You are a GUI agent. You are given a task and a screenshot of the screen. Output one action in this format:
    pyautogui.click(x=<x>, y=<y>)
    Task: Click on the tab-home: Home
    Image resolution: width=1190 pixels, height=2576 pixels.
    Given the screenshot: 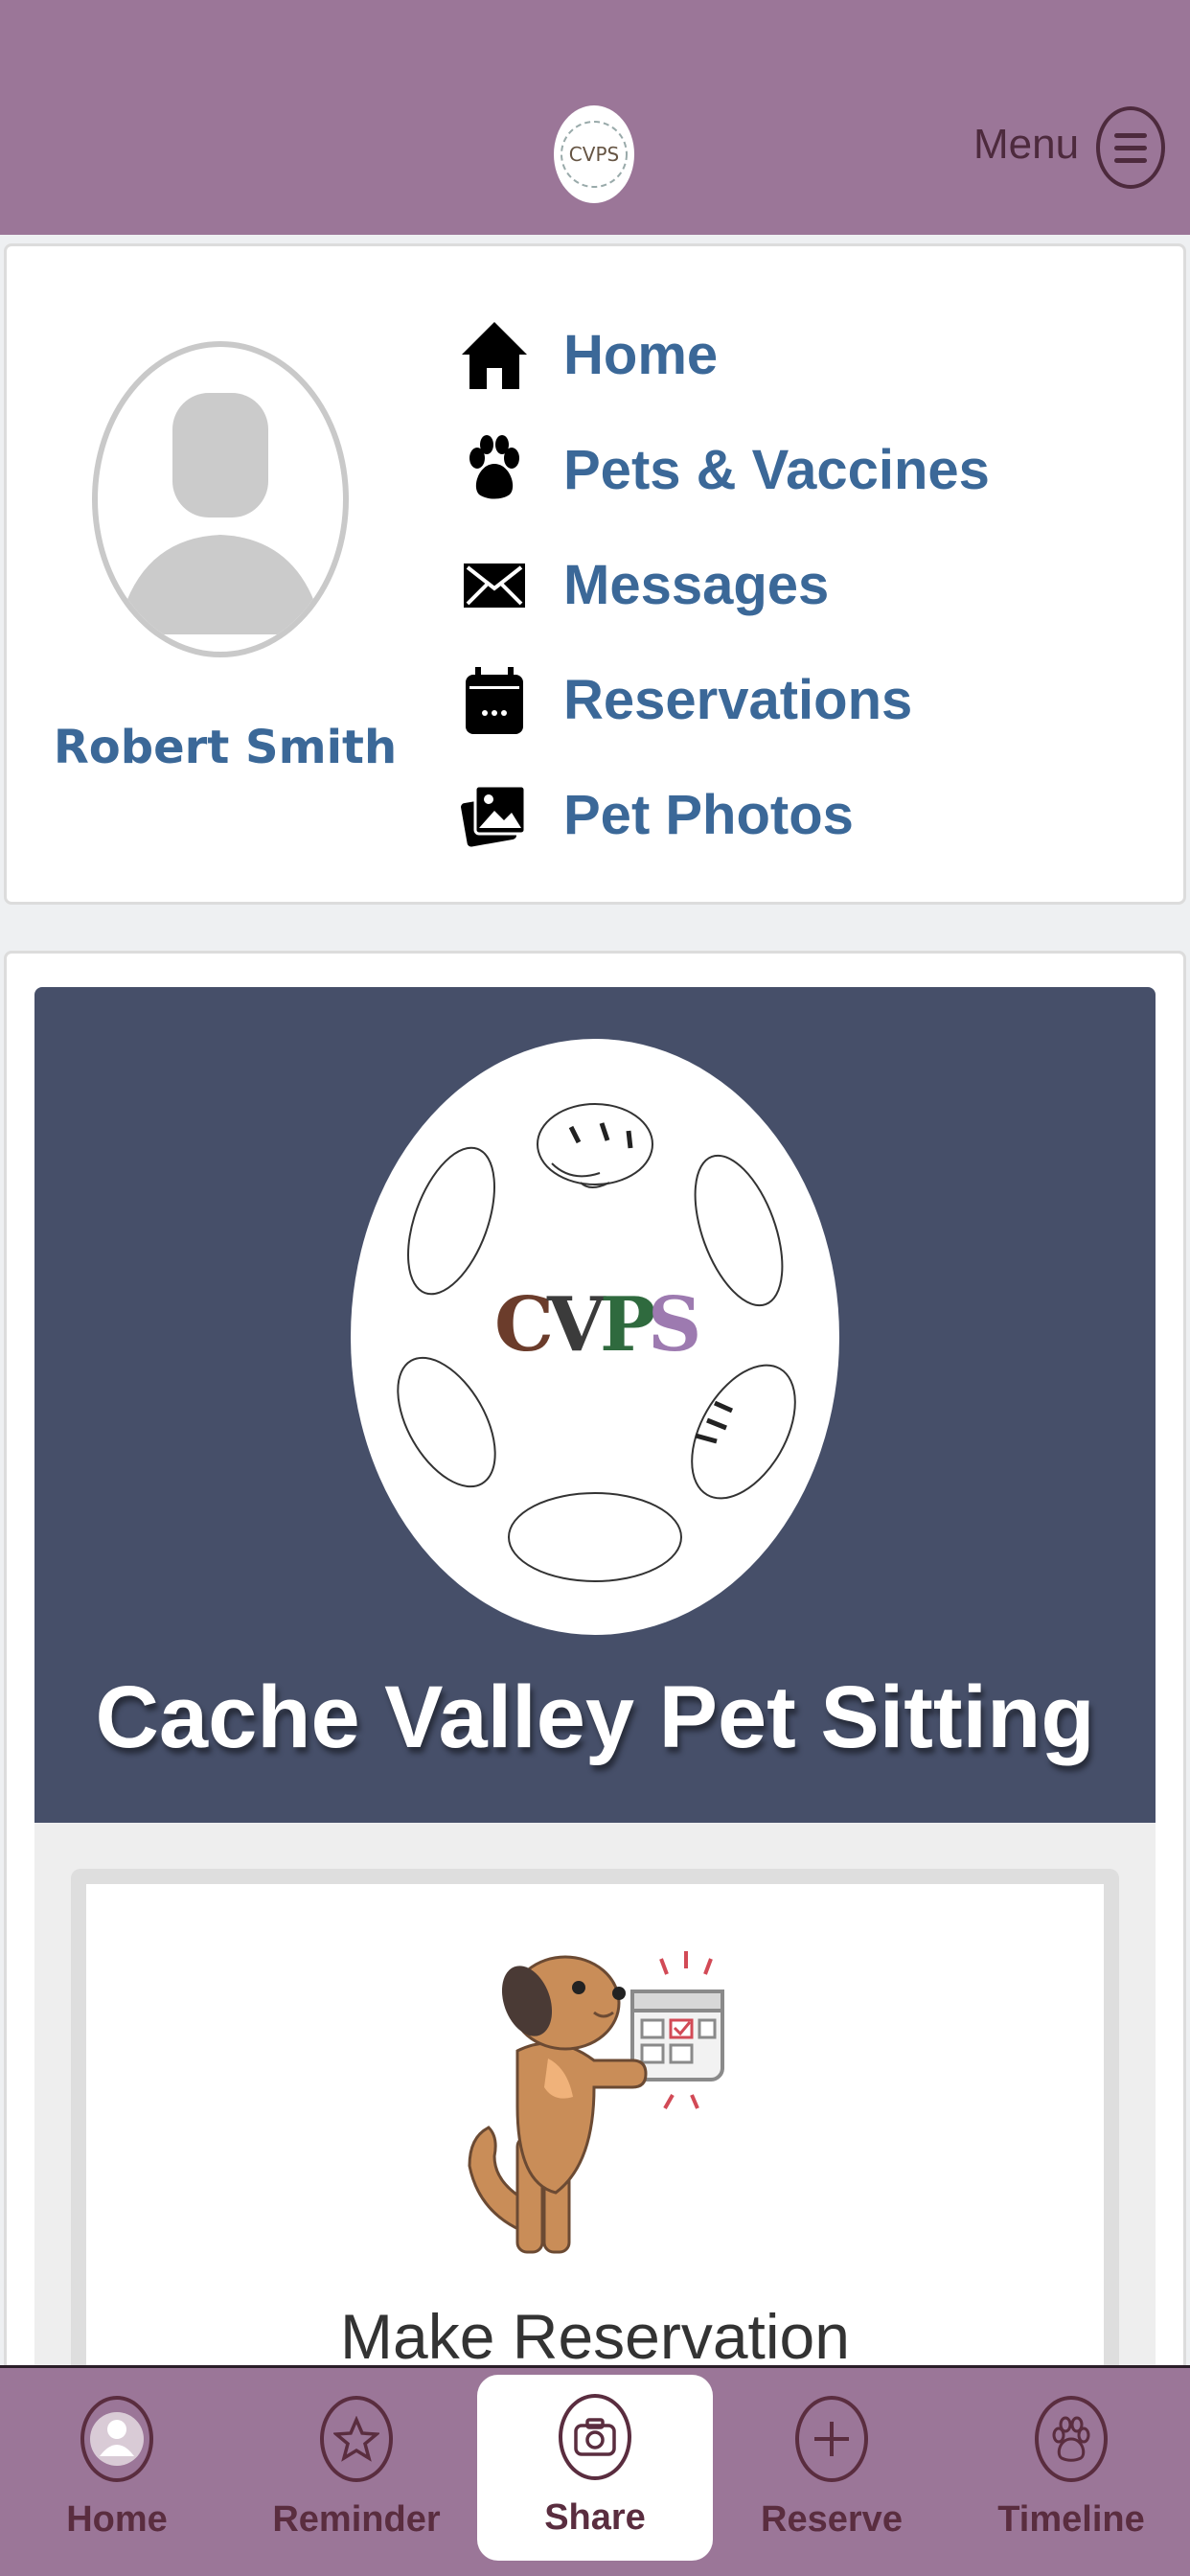 What is the action you would take?
    pyautogui.click(x=117, y=2472)
    